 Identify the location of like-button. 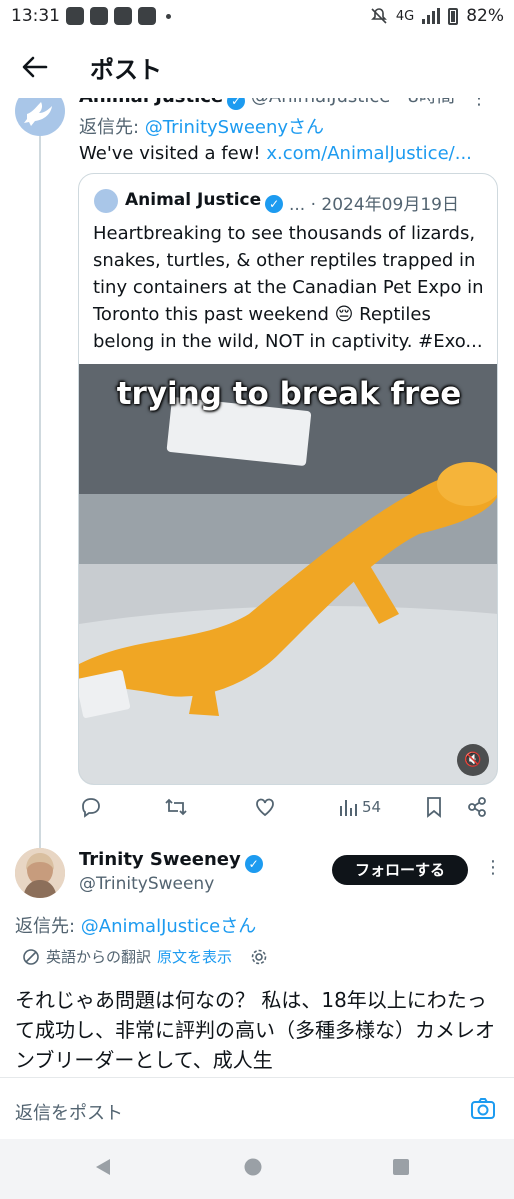
(265, 807).